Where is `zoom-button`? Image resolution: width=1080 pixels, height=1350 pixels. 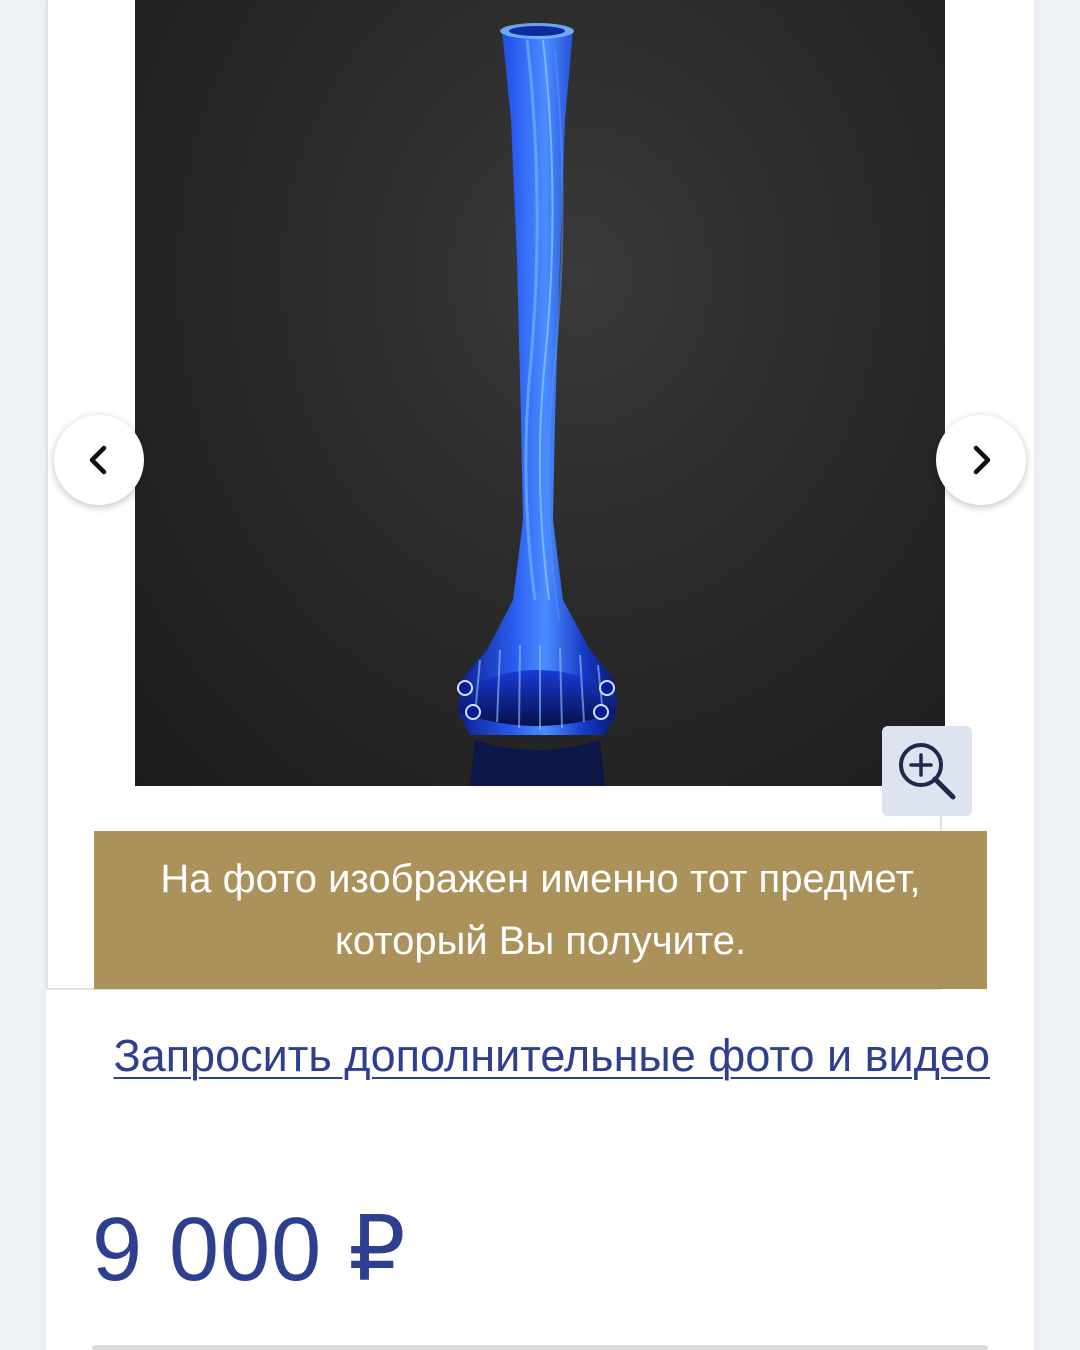 zoom-button is located at coordinates (927, 771).